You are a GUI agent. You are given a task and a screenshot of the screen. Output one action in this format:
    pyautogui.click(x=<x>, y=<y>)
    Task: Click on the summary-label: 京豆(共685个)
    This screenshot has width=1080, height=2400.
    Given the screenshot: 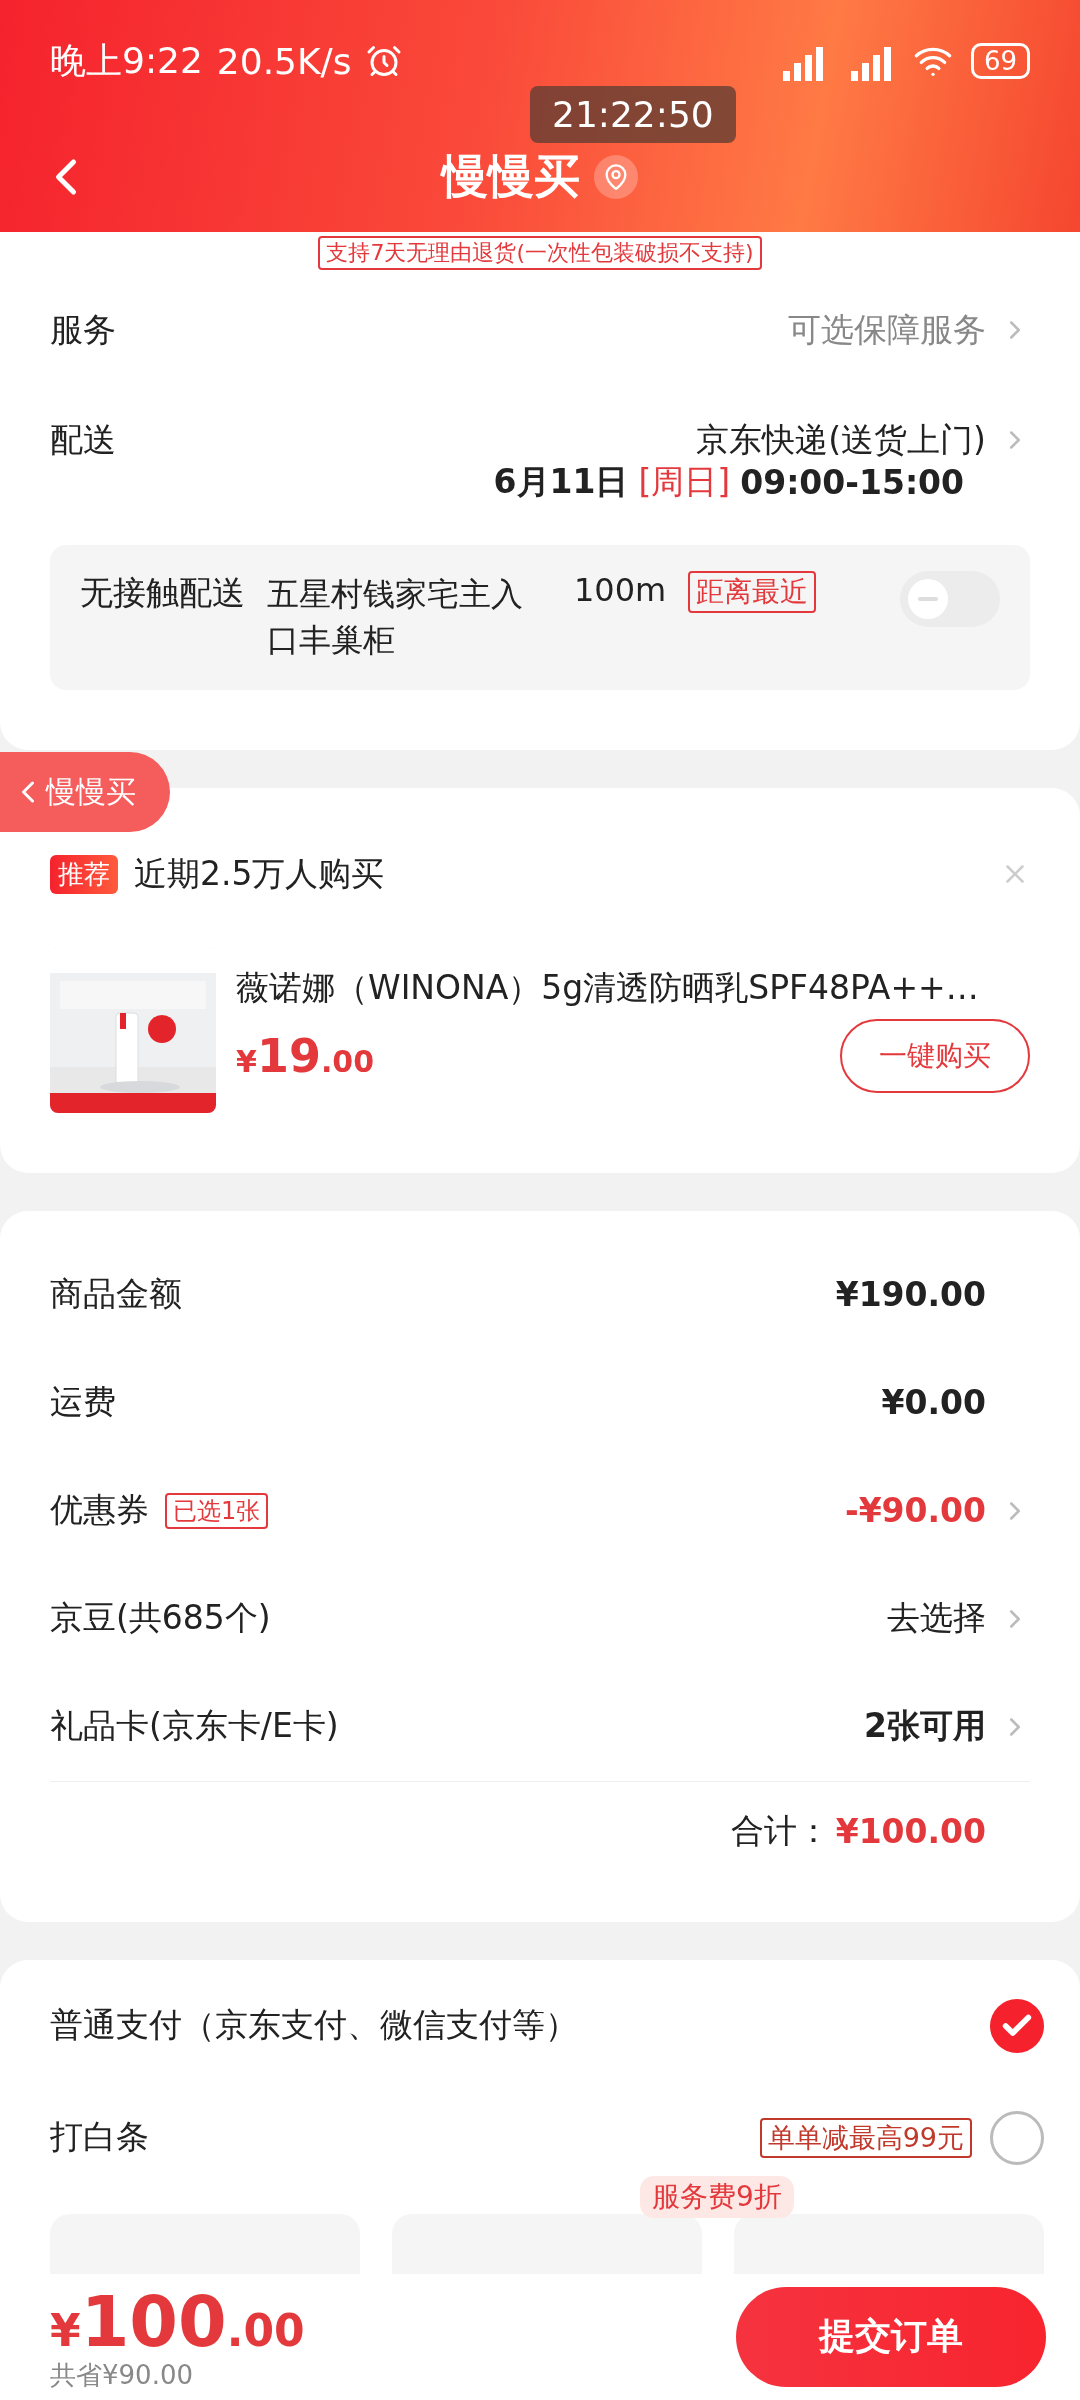 What is the action you would take?
    pyautogui.click(x=160, y=1618)
    